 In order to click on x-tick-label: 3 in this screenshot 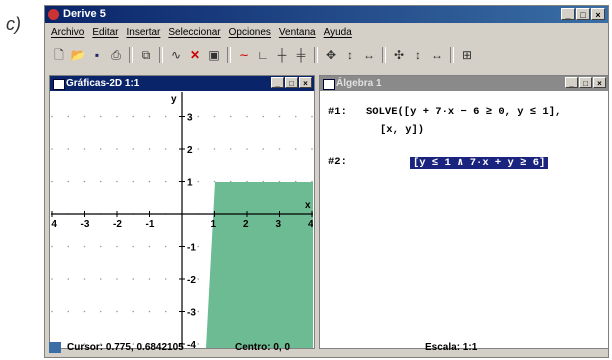, I will do `click(279, 224)`.